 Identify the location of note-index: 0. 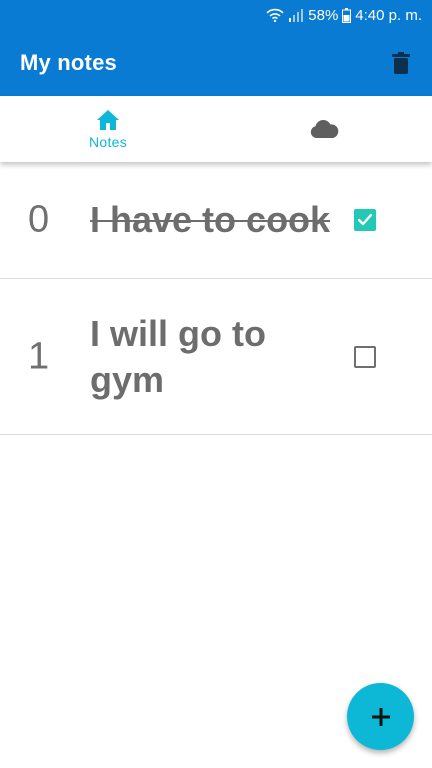
(39, 219).